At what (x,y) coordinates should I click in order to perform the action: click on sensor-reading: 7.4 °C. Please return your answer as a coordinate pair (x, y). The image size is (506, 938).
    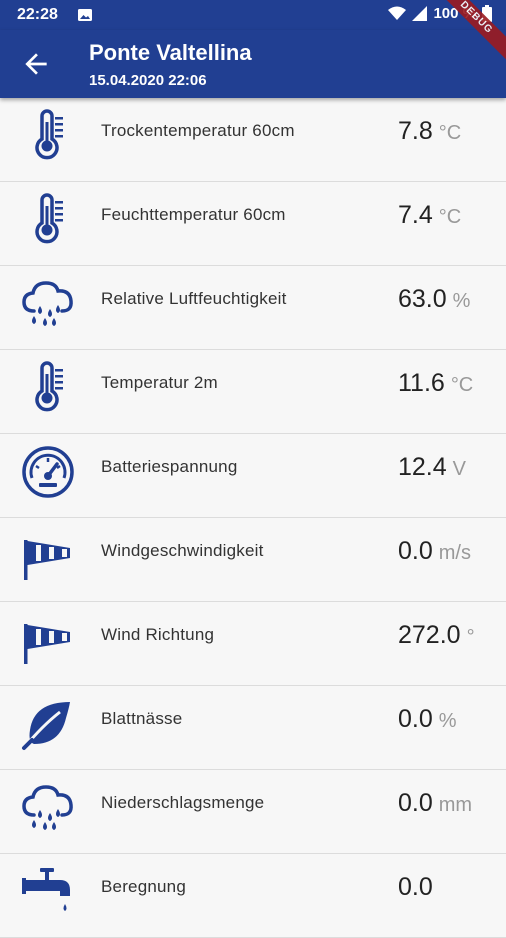
    Looking at the image, I should click on (429, 217).